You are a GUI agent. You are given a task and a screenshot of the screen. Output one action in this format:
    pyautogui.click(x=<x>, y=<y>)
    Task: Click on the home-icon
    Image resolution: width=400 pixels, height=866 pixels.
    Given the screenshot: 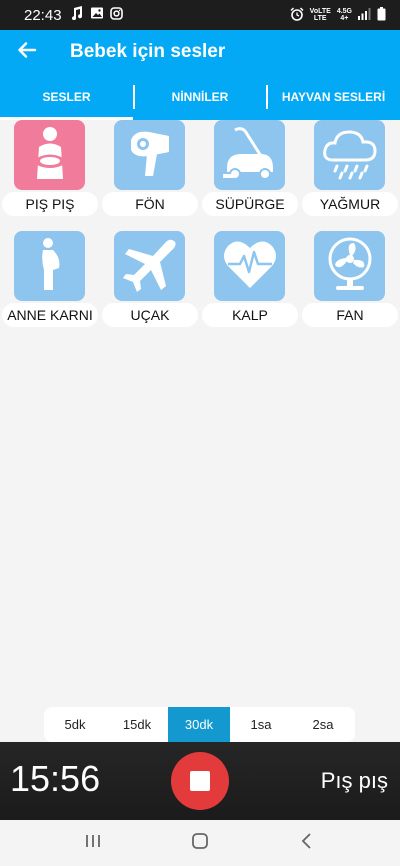 What is the action you would take?
    pyautogui.click(x=200, y=843)
    